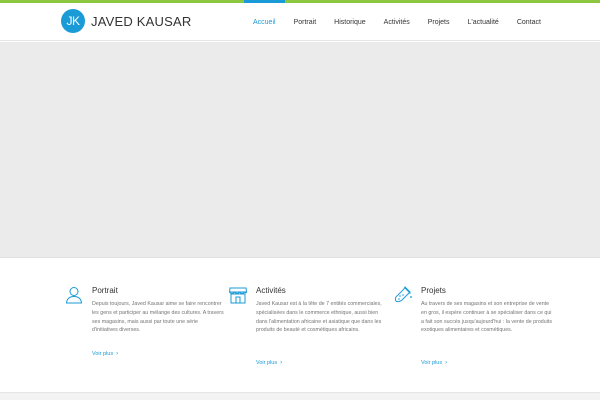 This screenshot has width=600, height=400. Describe the element at coordinates (433, 290) in the screenshot. I see `feature-title: Projets` at that location.